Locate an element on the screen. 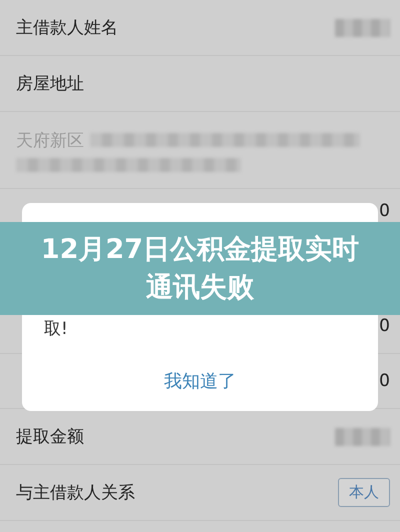 Image resolution: width=400 pixels, height=532 pixels. ok-button: 我知道了 is located at coordinates (200, 381).